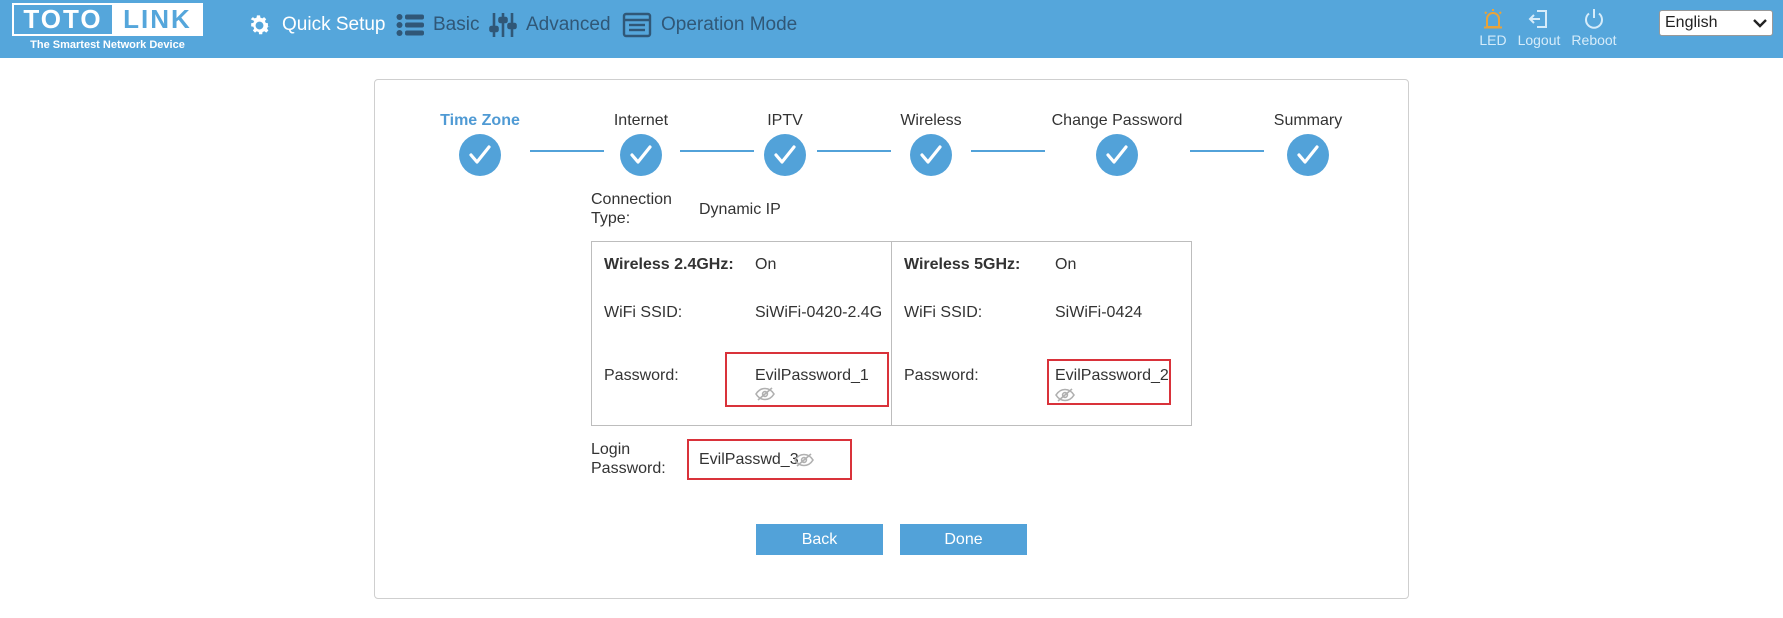  What do you see at coordinates (1493, 19) in the screenshot?
I see `led-icon` at bounding box center [1493, 19].